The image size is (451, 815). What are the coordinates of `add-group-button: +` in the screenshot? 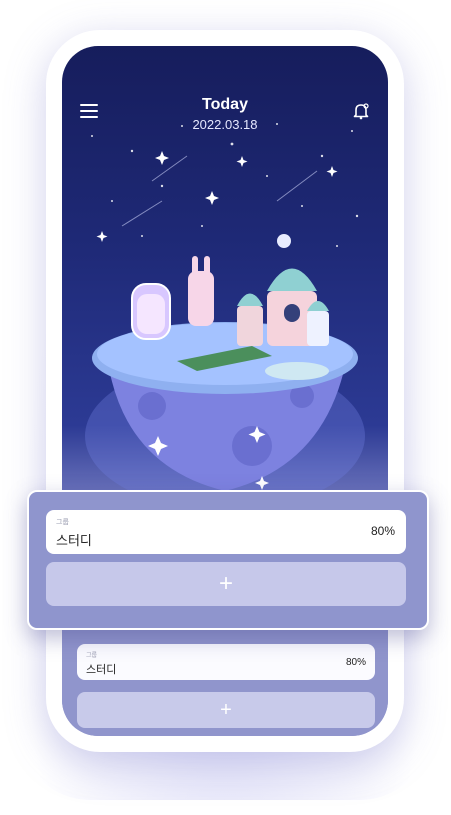 It's located at (226, 584).